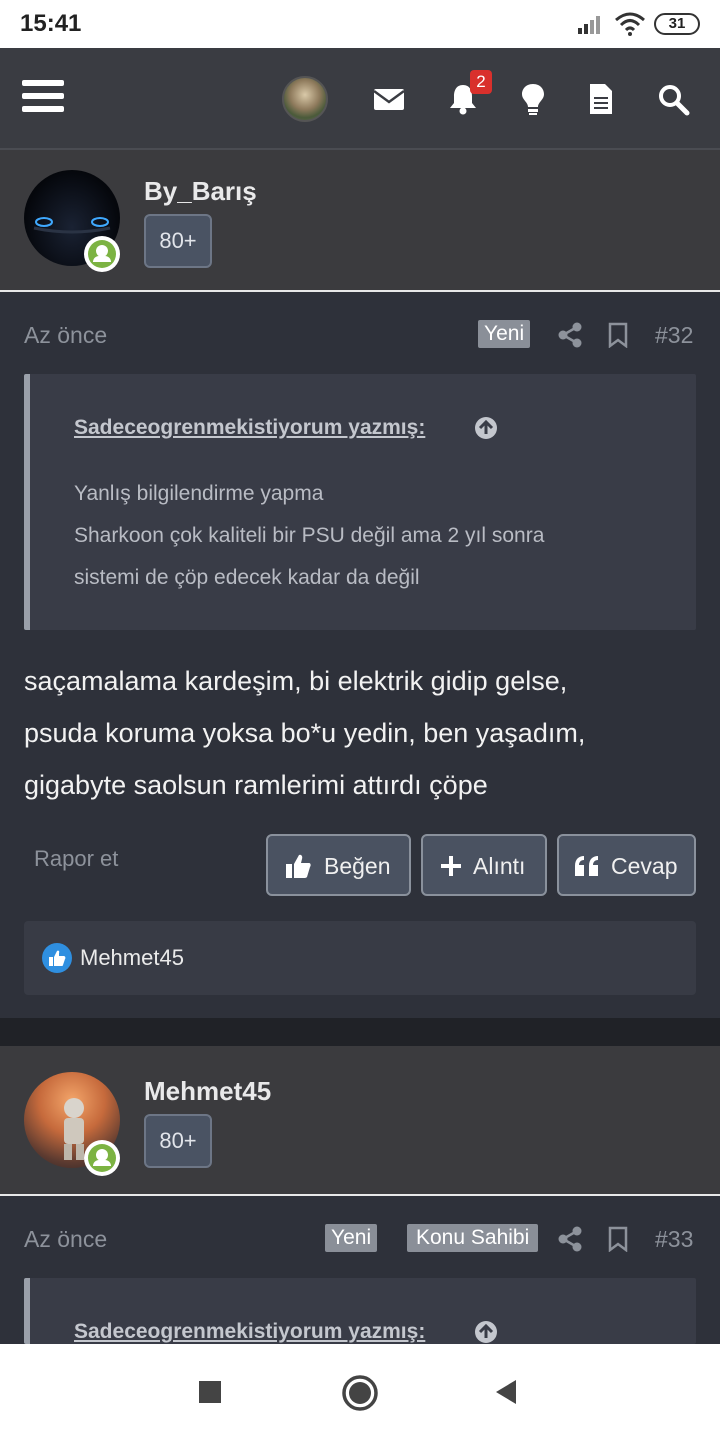 The height and width of the screenshot is (1440, 720). What do you see at coordinates (360, 99) in the screenshot?
I see `top-nav: 2` at bounding box center [360, 99].